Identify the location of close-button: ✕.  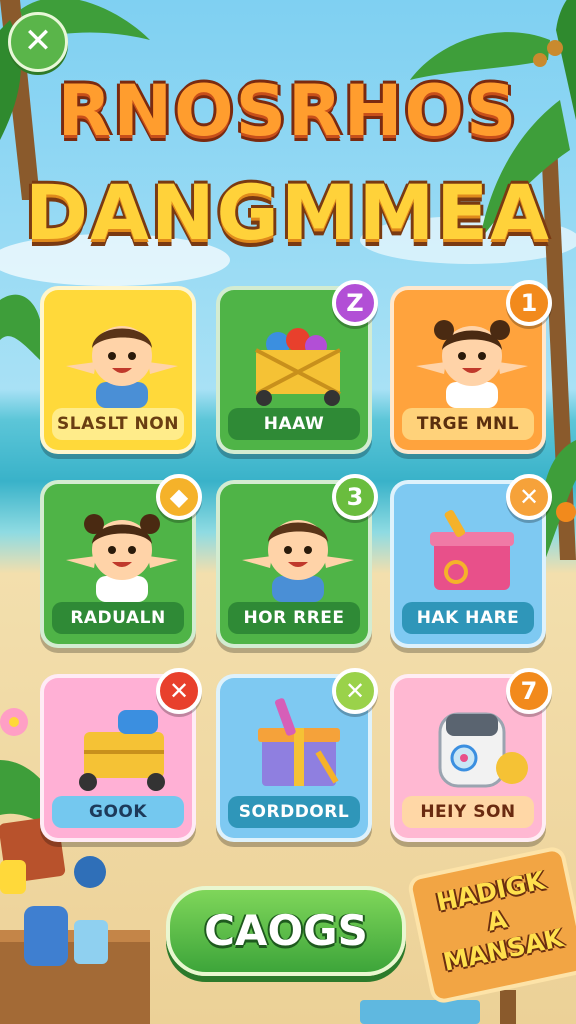
(38, 42).